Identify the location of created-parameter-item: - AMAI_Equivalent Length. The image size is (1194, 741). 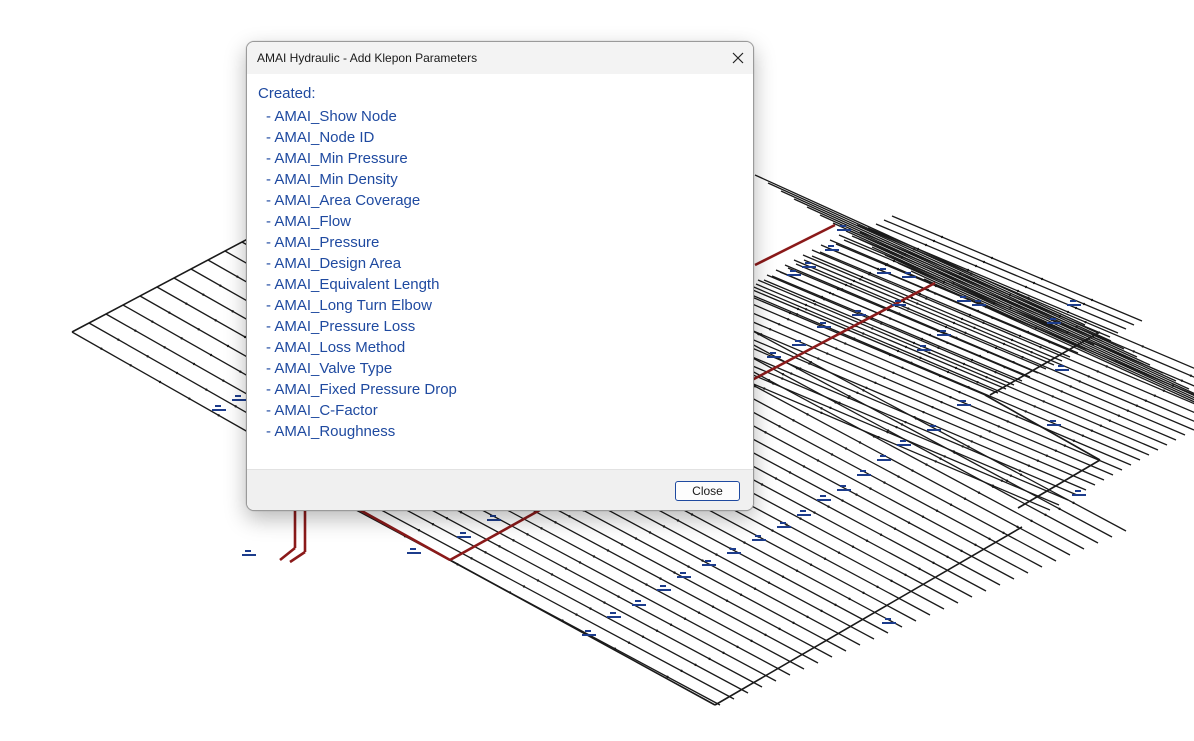
(353, 284).